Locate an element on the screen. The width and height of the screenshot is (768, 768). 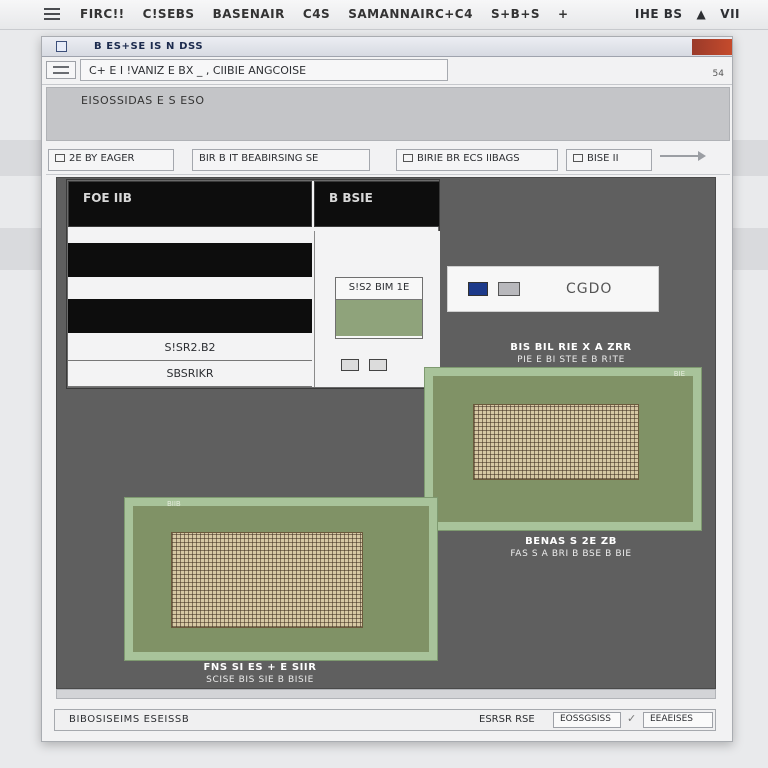
header-title: EISOSSIDAS E S ESO is located at coordinates (143, 100).